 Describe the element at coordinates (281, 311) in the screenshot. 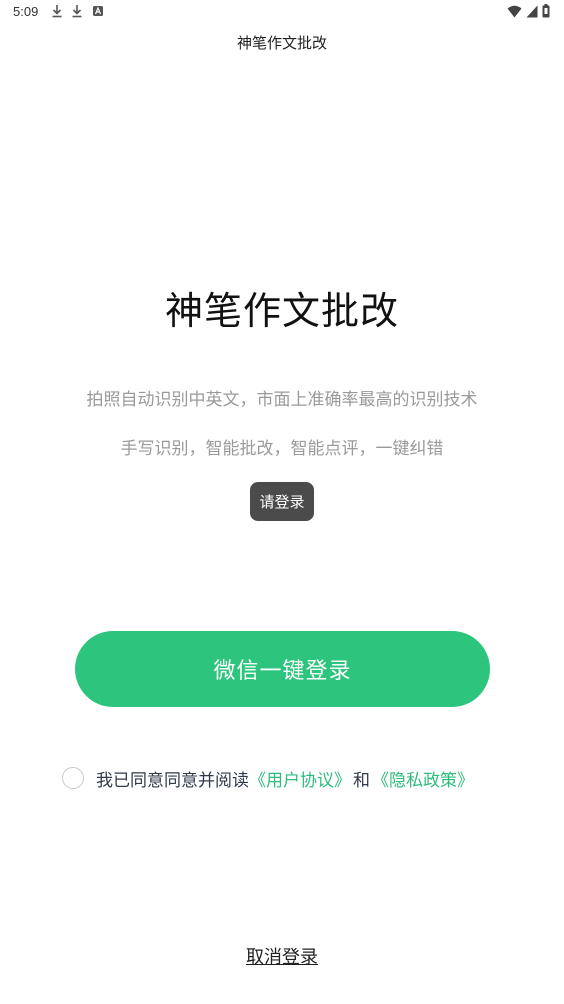

I see `hero-title: 神笔作文批改` at that location.